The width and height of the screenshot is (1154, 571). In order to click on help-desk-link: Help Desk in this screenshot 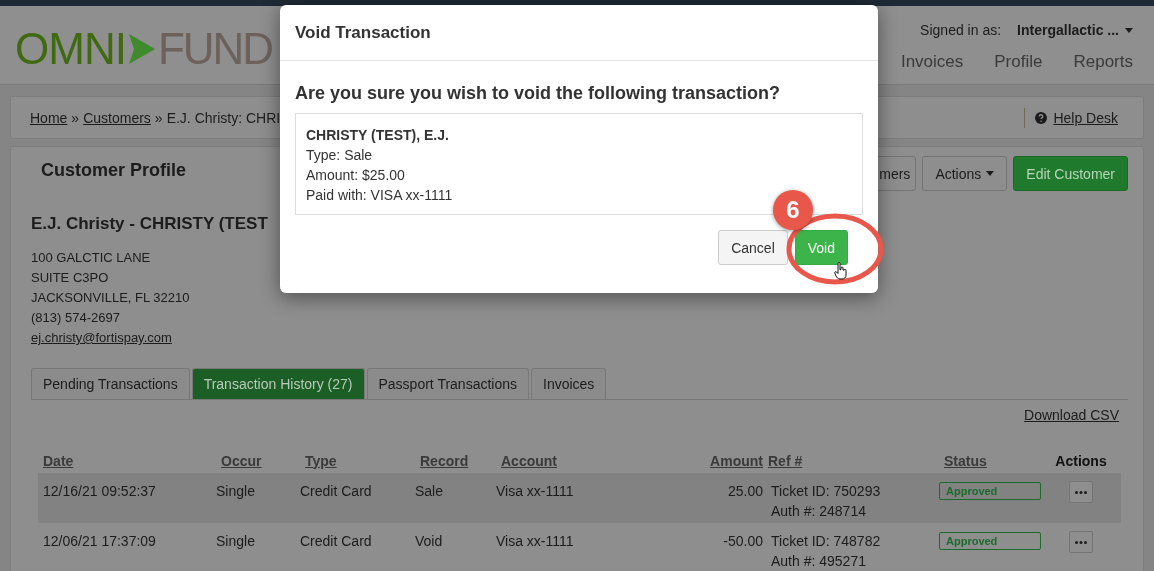, I will do `click(1085, 117)`.